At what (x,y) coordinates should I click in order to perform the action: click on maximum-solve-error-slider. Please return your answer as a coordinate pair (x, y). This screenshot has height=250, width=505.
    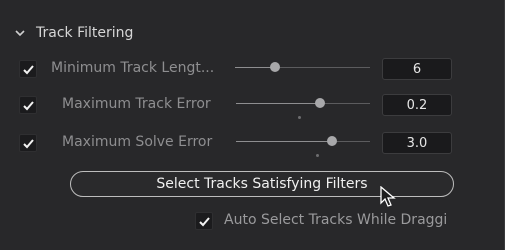
    Looking at the image, I should click on (303, 144).